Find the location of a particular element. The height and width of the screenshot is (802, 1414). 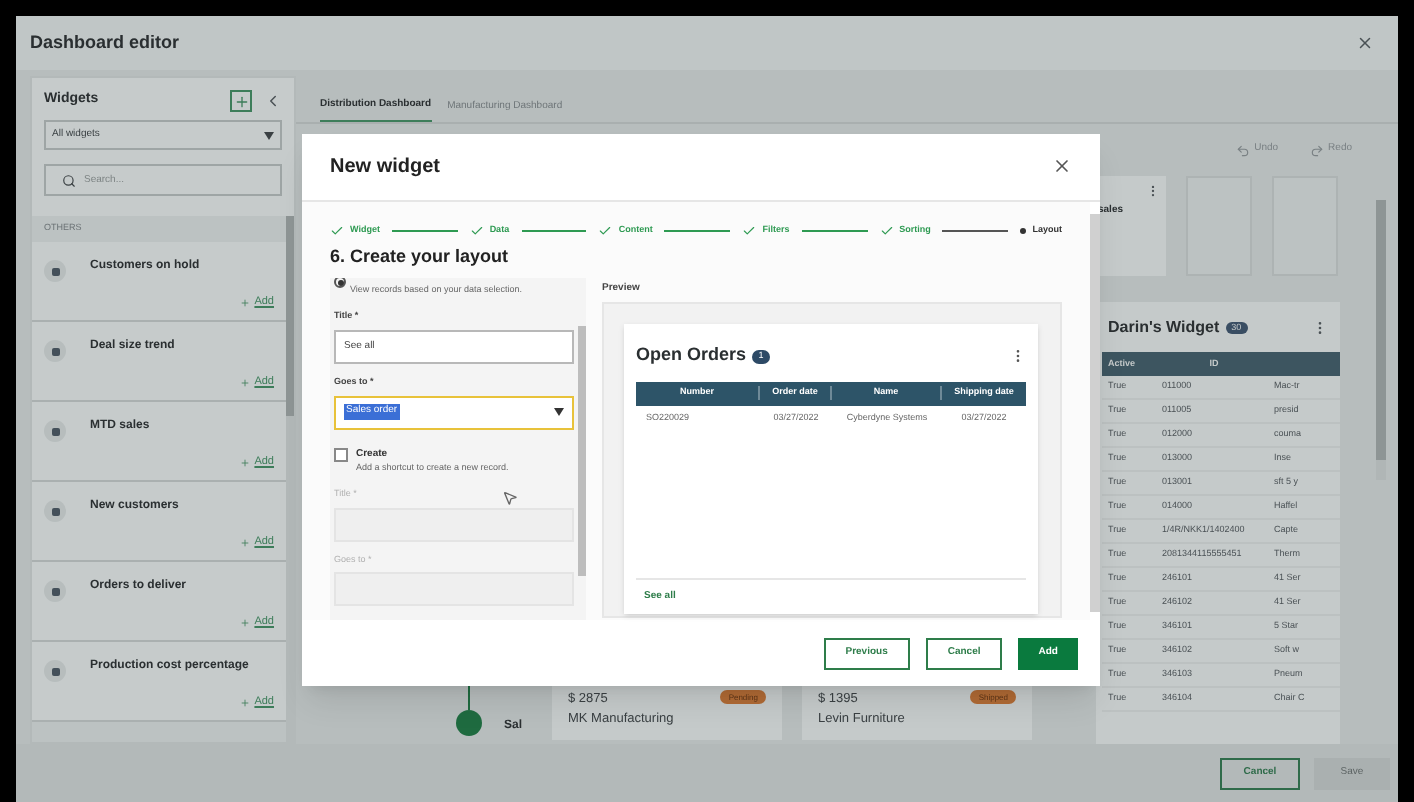

mouse-pointer-icon is located at coordinates (510, 498).